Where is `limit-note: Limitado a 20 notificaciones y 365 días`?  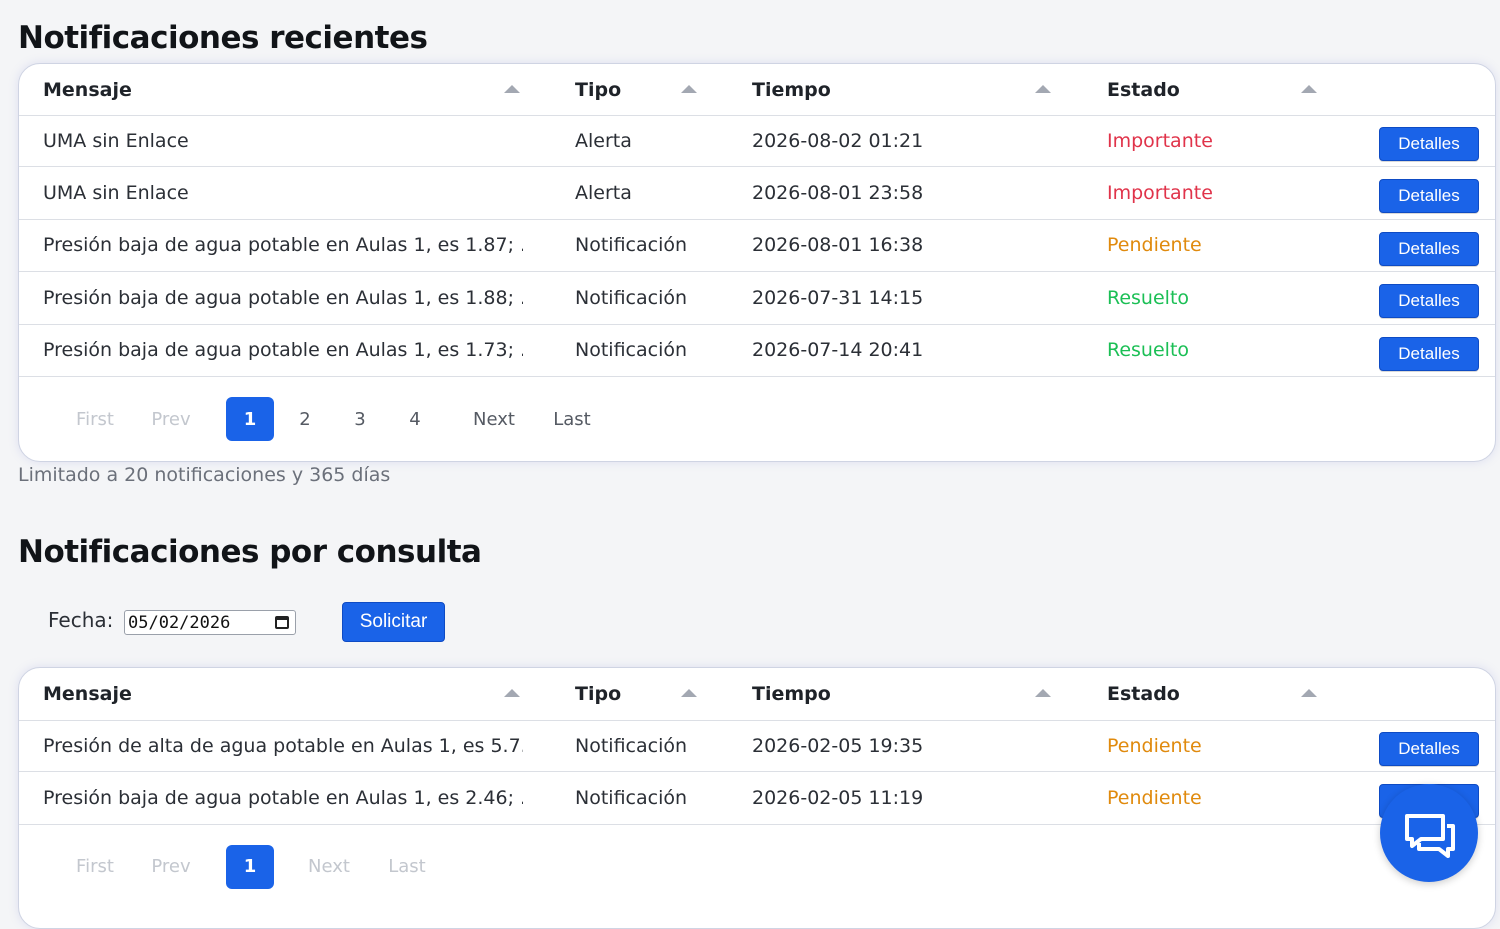 limit-note: Limitado a 20 notificaciones y 365 días is located at coordinates (204, 475).